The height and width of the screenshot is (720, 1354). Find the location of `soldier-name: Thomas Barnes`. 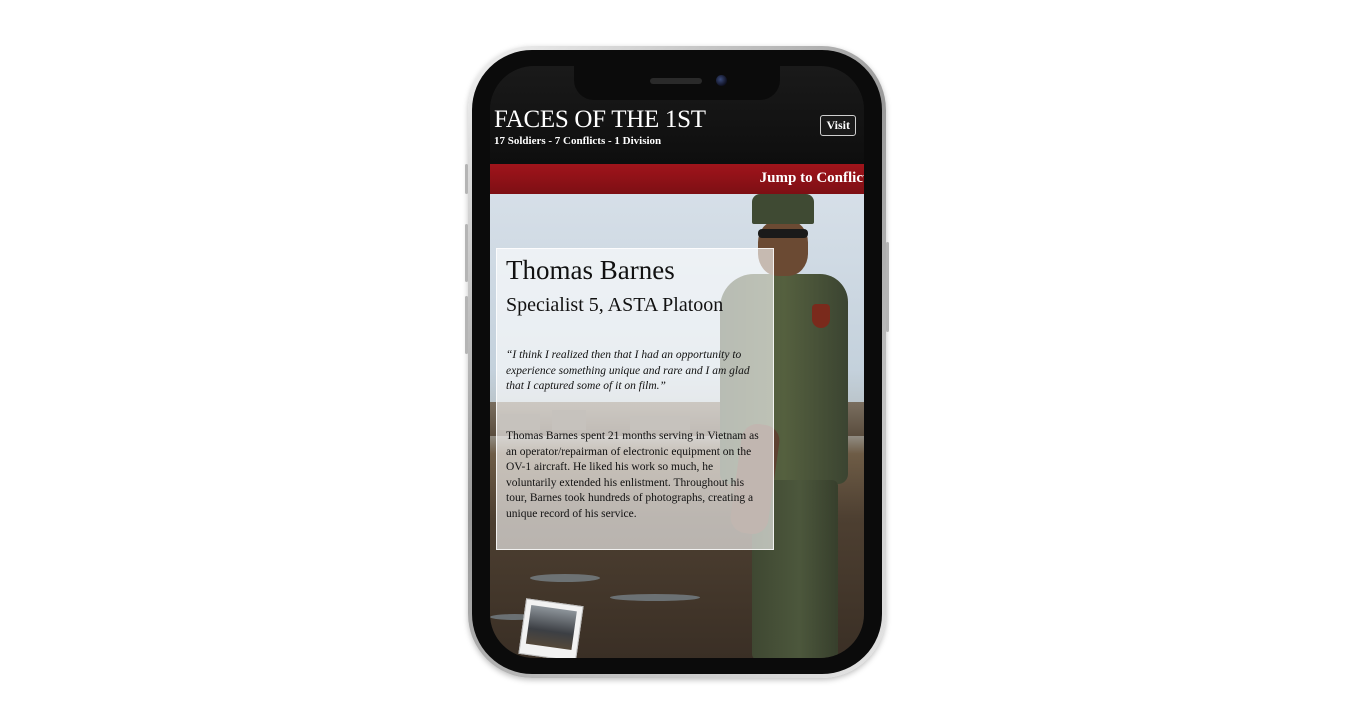

soldier-name: Thomas Barnes is located at coordinates (590, 270).